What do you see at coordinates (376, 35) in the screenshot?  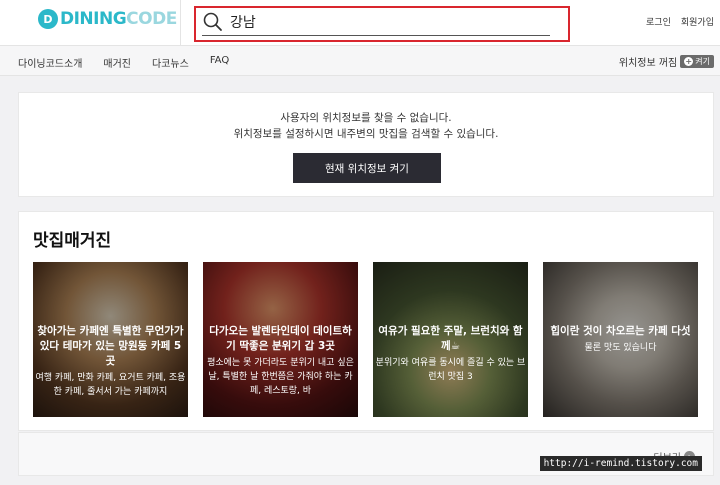 I see `search-underline` at bounding box center [376, 35].